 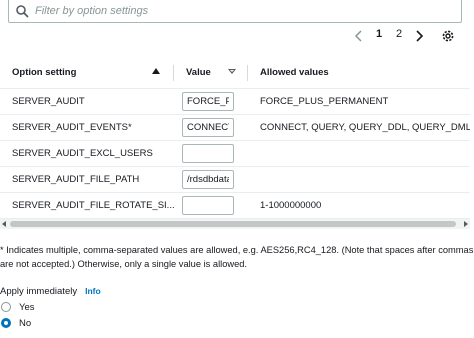 What do you see at coordinates (39, 291) in the screenshot?
I see `apply-immediately-text: Apply immediately` at bounding box center [39, 291].